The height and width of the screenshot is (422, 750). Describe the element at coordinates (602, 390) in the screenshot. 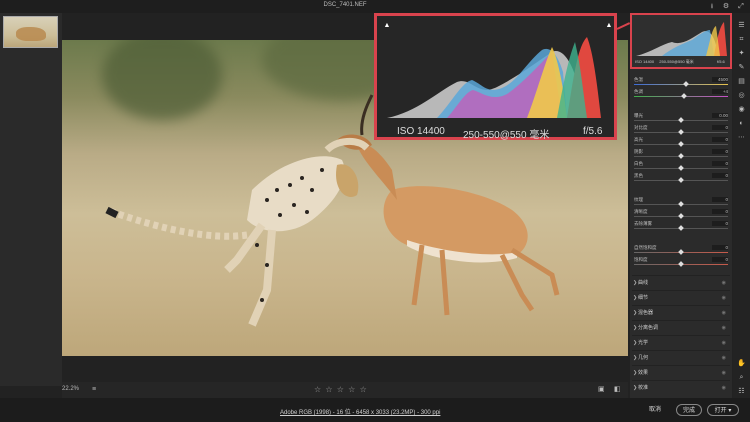

I see `before-after-icon: ▣` at that location.